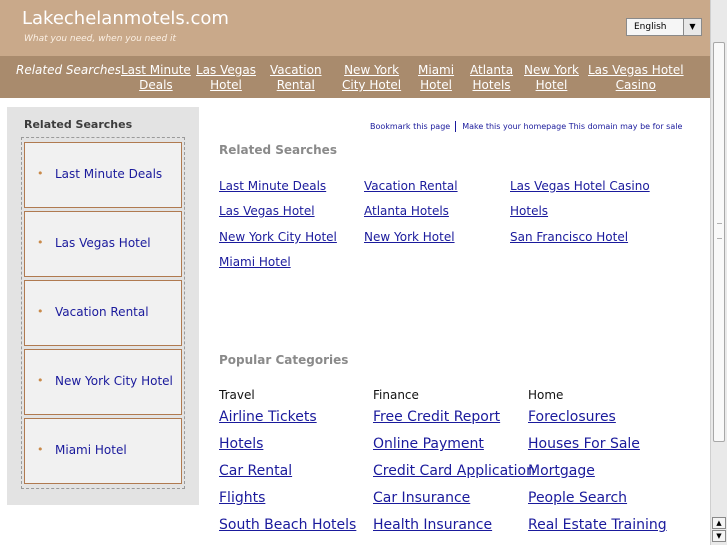 The width and height of the screenshot is (727, 545). I want to click on separator, so click(456, 126).